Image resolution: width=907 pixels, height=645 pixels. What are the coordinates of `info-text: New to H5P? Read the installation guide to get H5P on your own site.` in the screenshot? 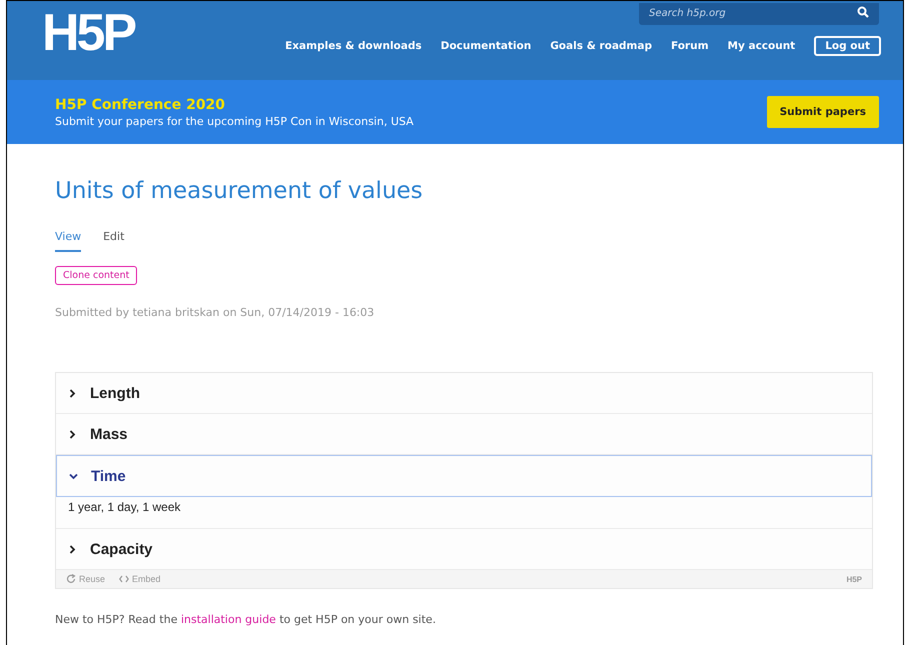 It's located at (246, 619).